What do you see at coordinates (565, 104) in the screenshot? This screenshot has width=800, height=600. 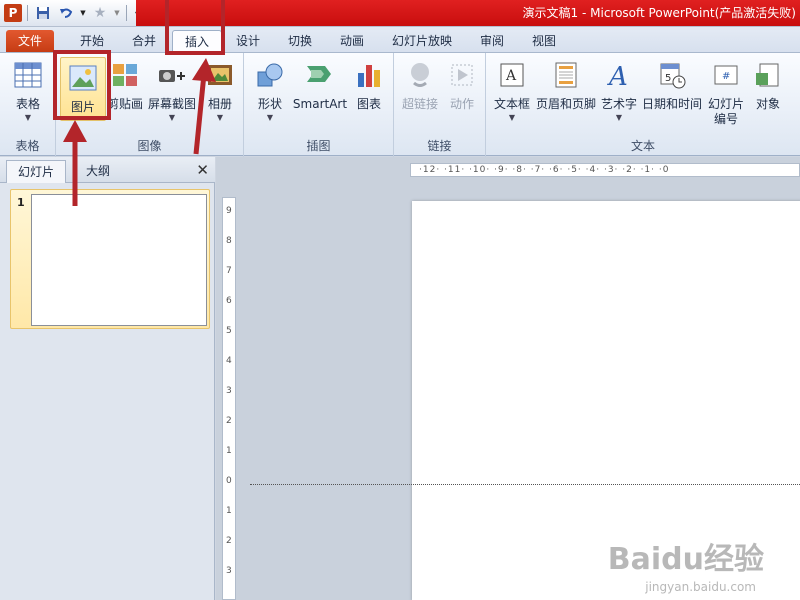 I see `header-footer-label: 页眉和页脚` at bounding box center [565, 104].